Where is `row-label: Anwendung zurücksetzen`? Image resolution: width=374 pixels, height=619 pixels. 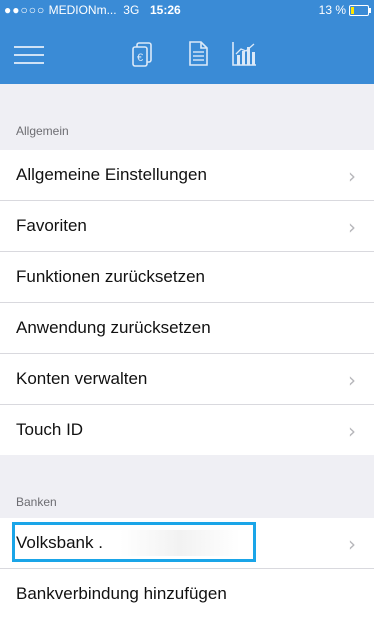
row-label: Anwendung zurücksetzen is located at coordinates (113, 327).